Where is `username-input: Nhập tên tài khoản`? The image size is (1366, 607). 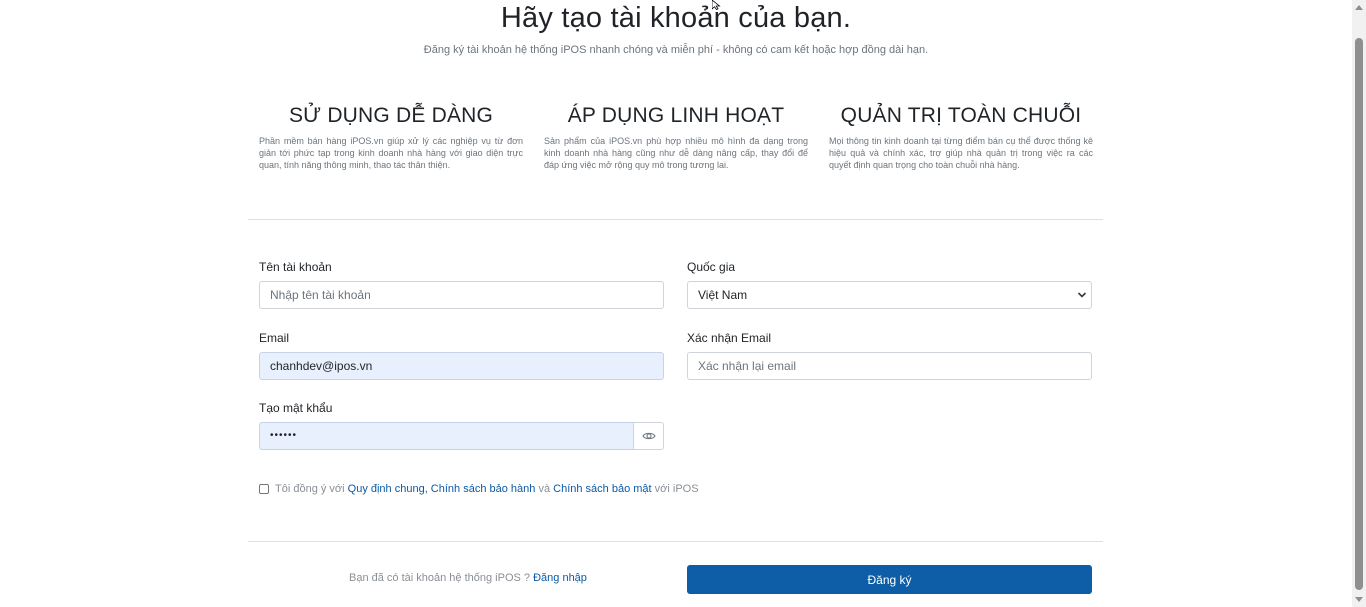
username-input: Nhập tên tài khoản is located at coordinates (461, 295).